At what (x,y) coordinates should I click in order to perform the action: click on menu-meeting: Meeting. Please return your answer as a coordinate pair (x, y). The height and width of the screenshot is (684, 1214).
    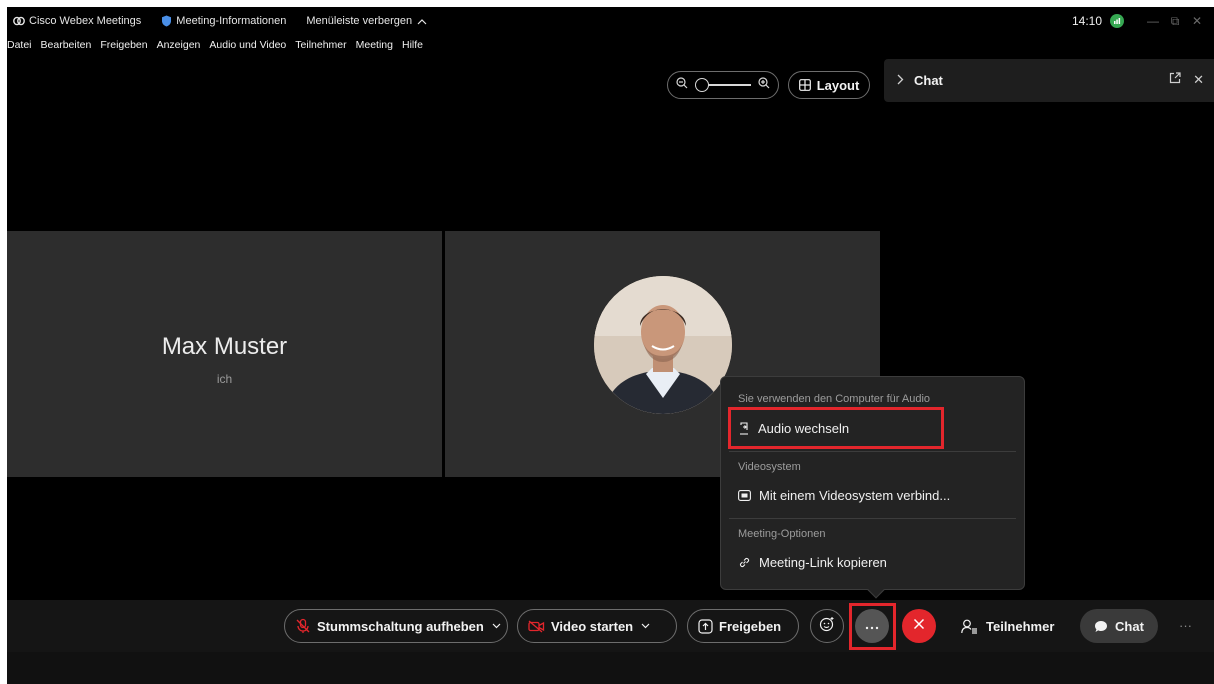
    Looking at the image, I should click on (374, 47).